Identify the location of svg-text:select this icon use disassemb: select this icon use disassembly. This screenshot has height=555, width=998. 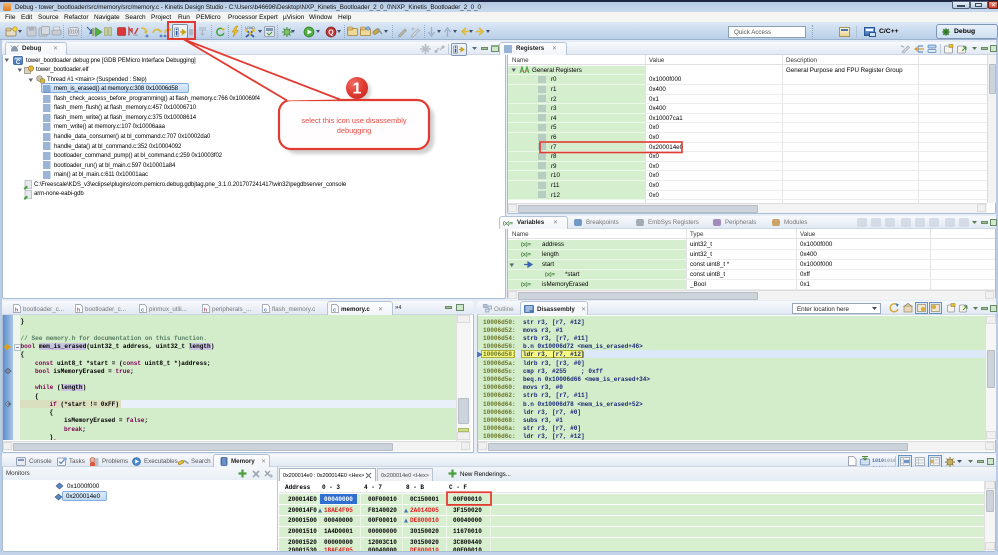
(353, 120).